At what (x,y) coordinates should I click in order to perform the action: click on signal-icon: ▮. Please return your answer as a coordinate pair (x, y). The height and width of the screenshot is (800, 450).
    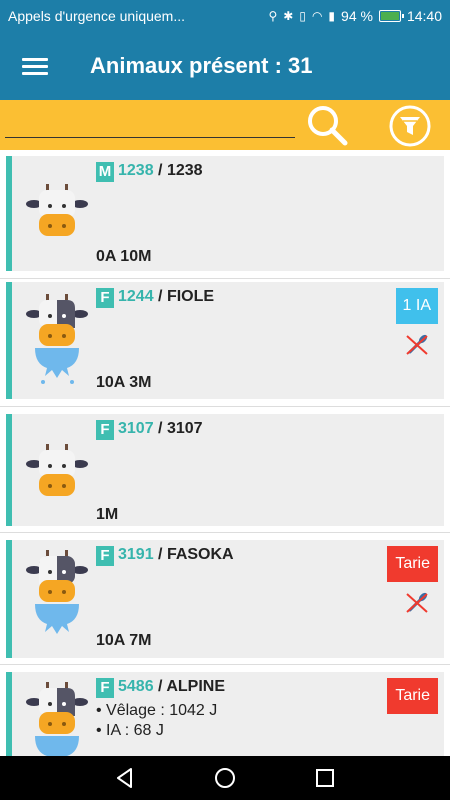
    Looking at the image, I should click on (332, 16).